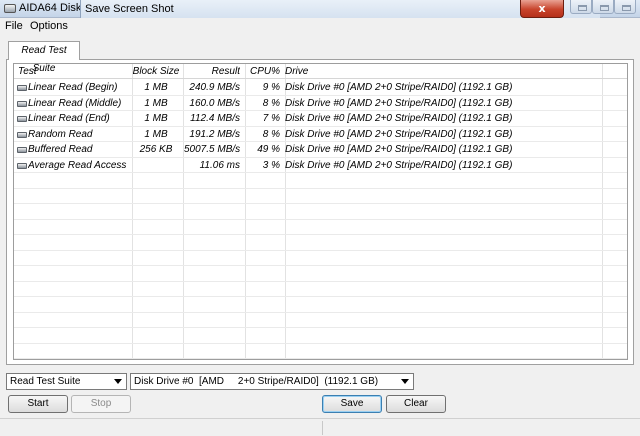 This screenshot has width=640, height=436. Describe the element at coordinates (156, 165) in the screenshot. I see `cell-block-size` at that location.